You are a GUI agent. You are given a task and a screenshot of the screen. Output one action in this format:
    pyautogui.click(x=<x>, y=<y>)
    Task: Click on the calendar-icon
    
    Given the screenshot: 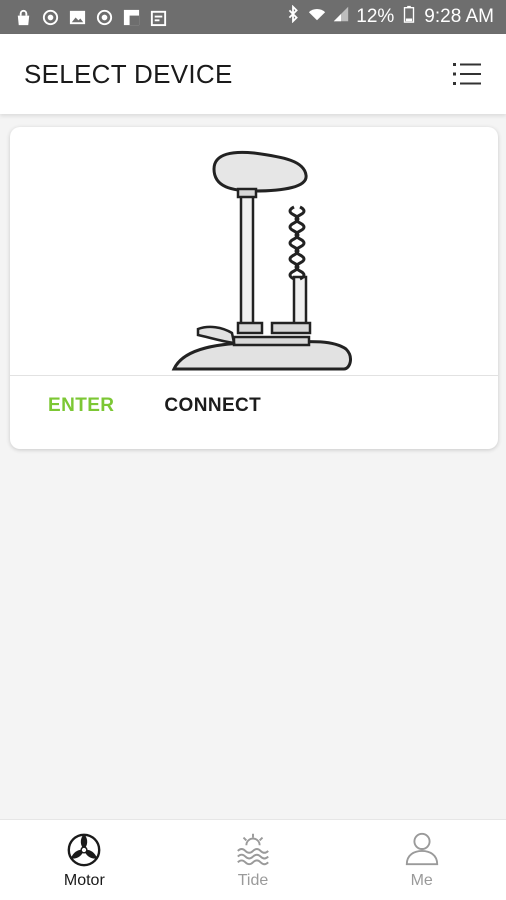 What is the action you would take?
    pyautogui.click(x=158, y=17)
    